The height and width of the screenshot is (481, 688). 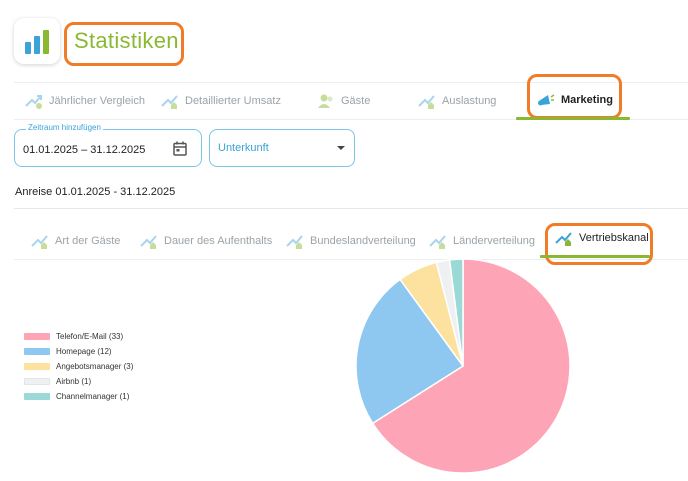 What do you see at coordinates (463, 366) in the screenshot?
I see `sales-channel-pie-chart` at bounding box center [463, 366].